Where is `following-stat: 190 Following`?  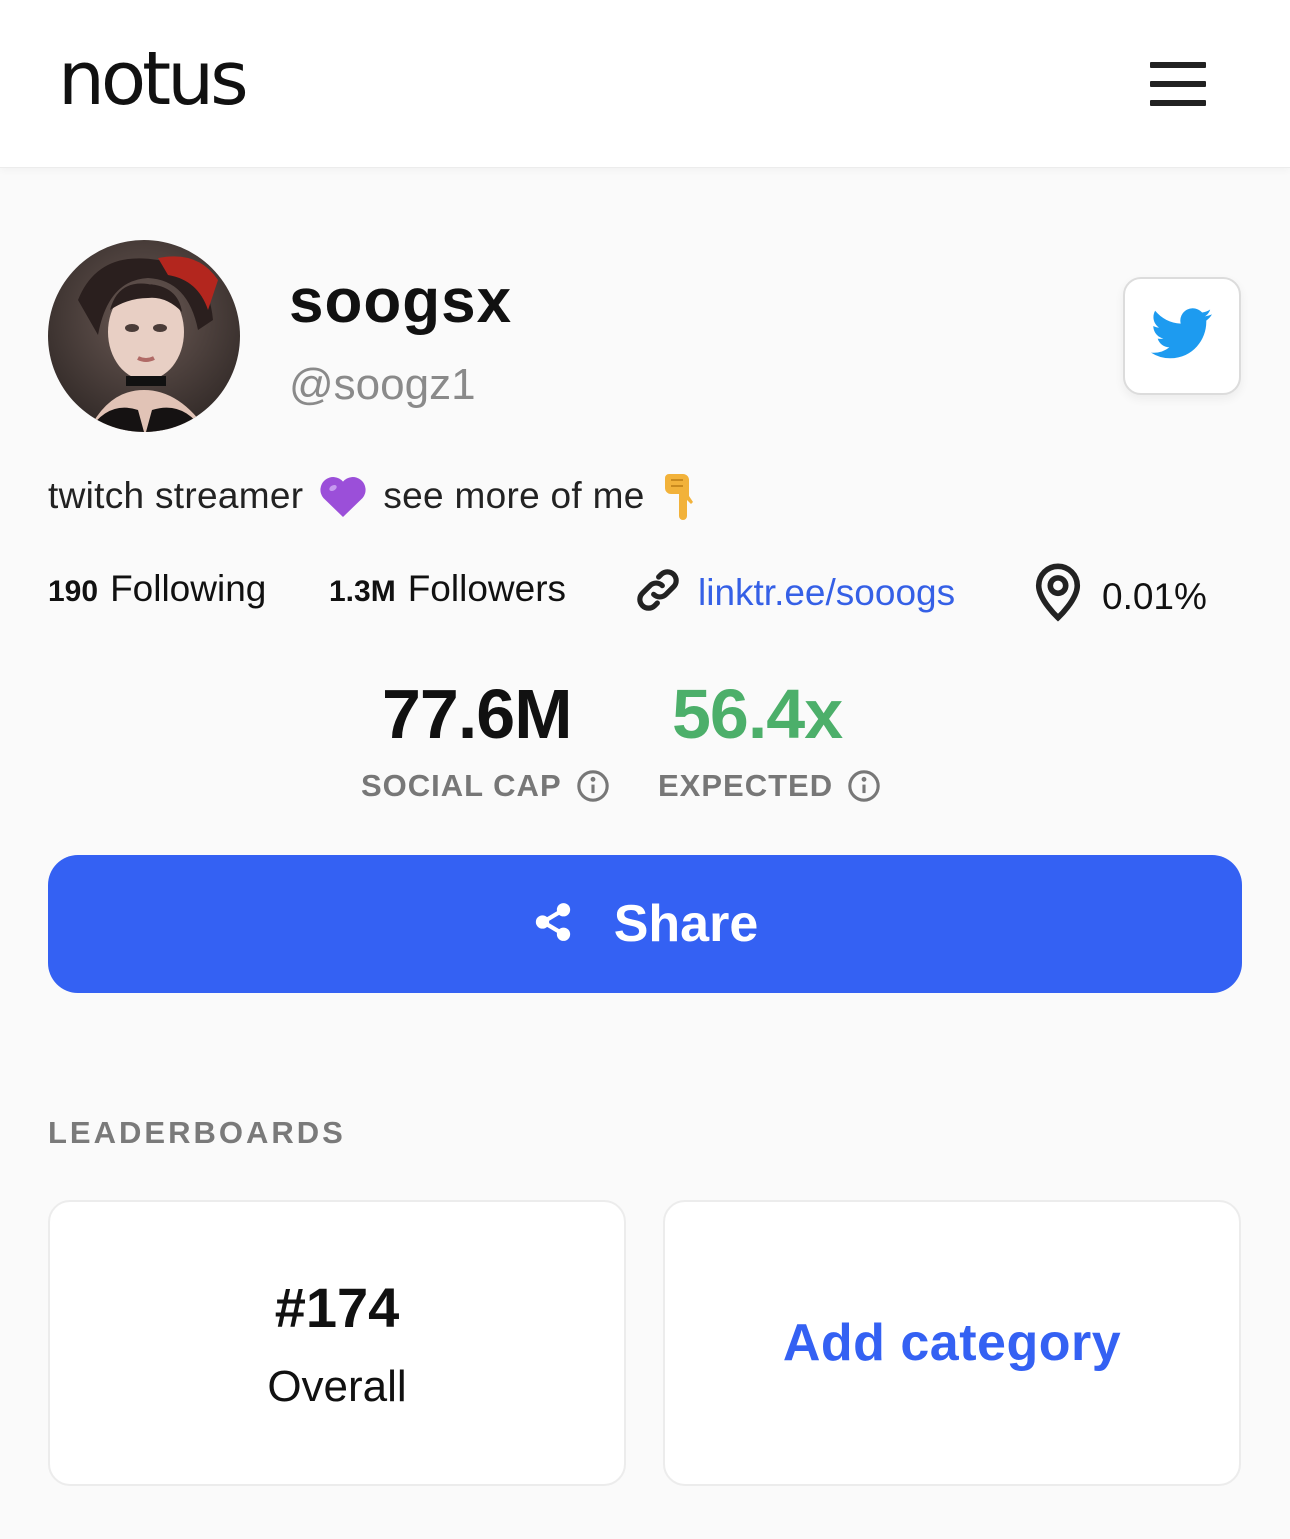
following-stat: 190 Following is located at coordinates (157, 589).